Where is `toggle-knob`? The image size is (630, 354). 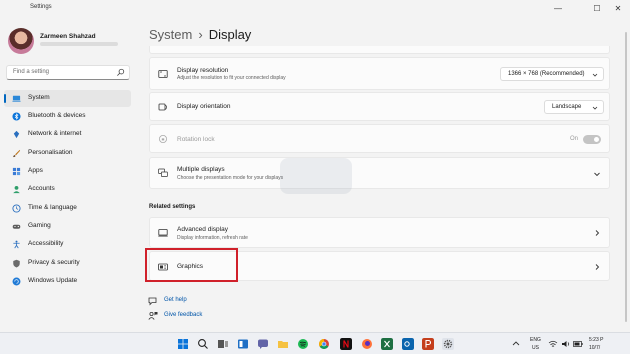 toggle-knob is located at coordinates (596, 139).